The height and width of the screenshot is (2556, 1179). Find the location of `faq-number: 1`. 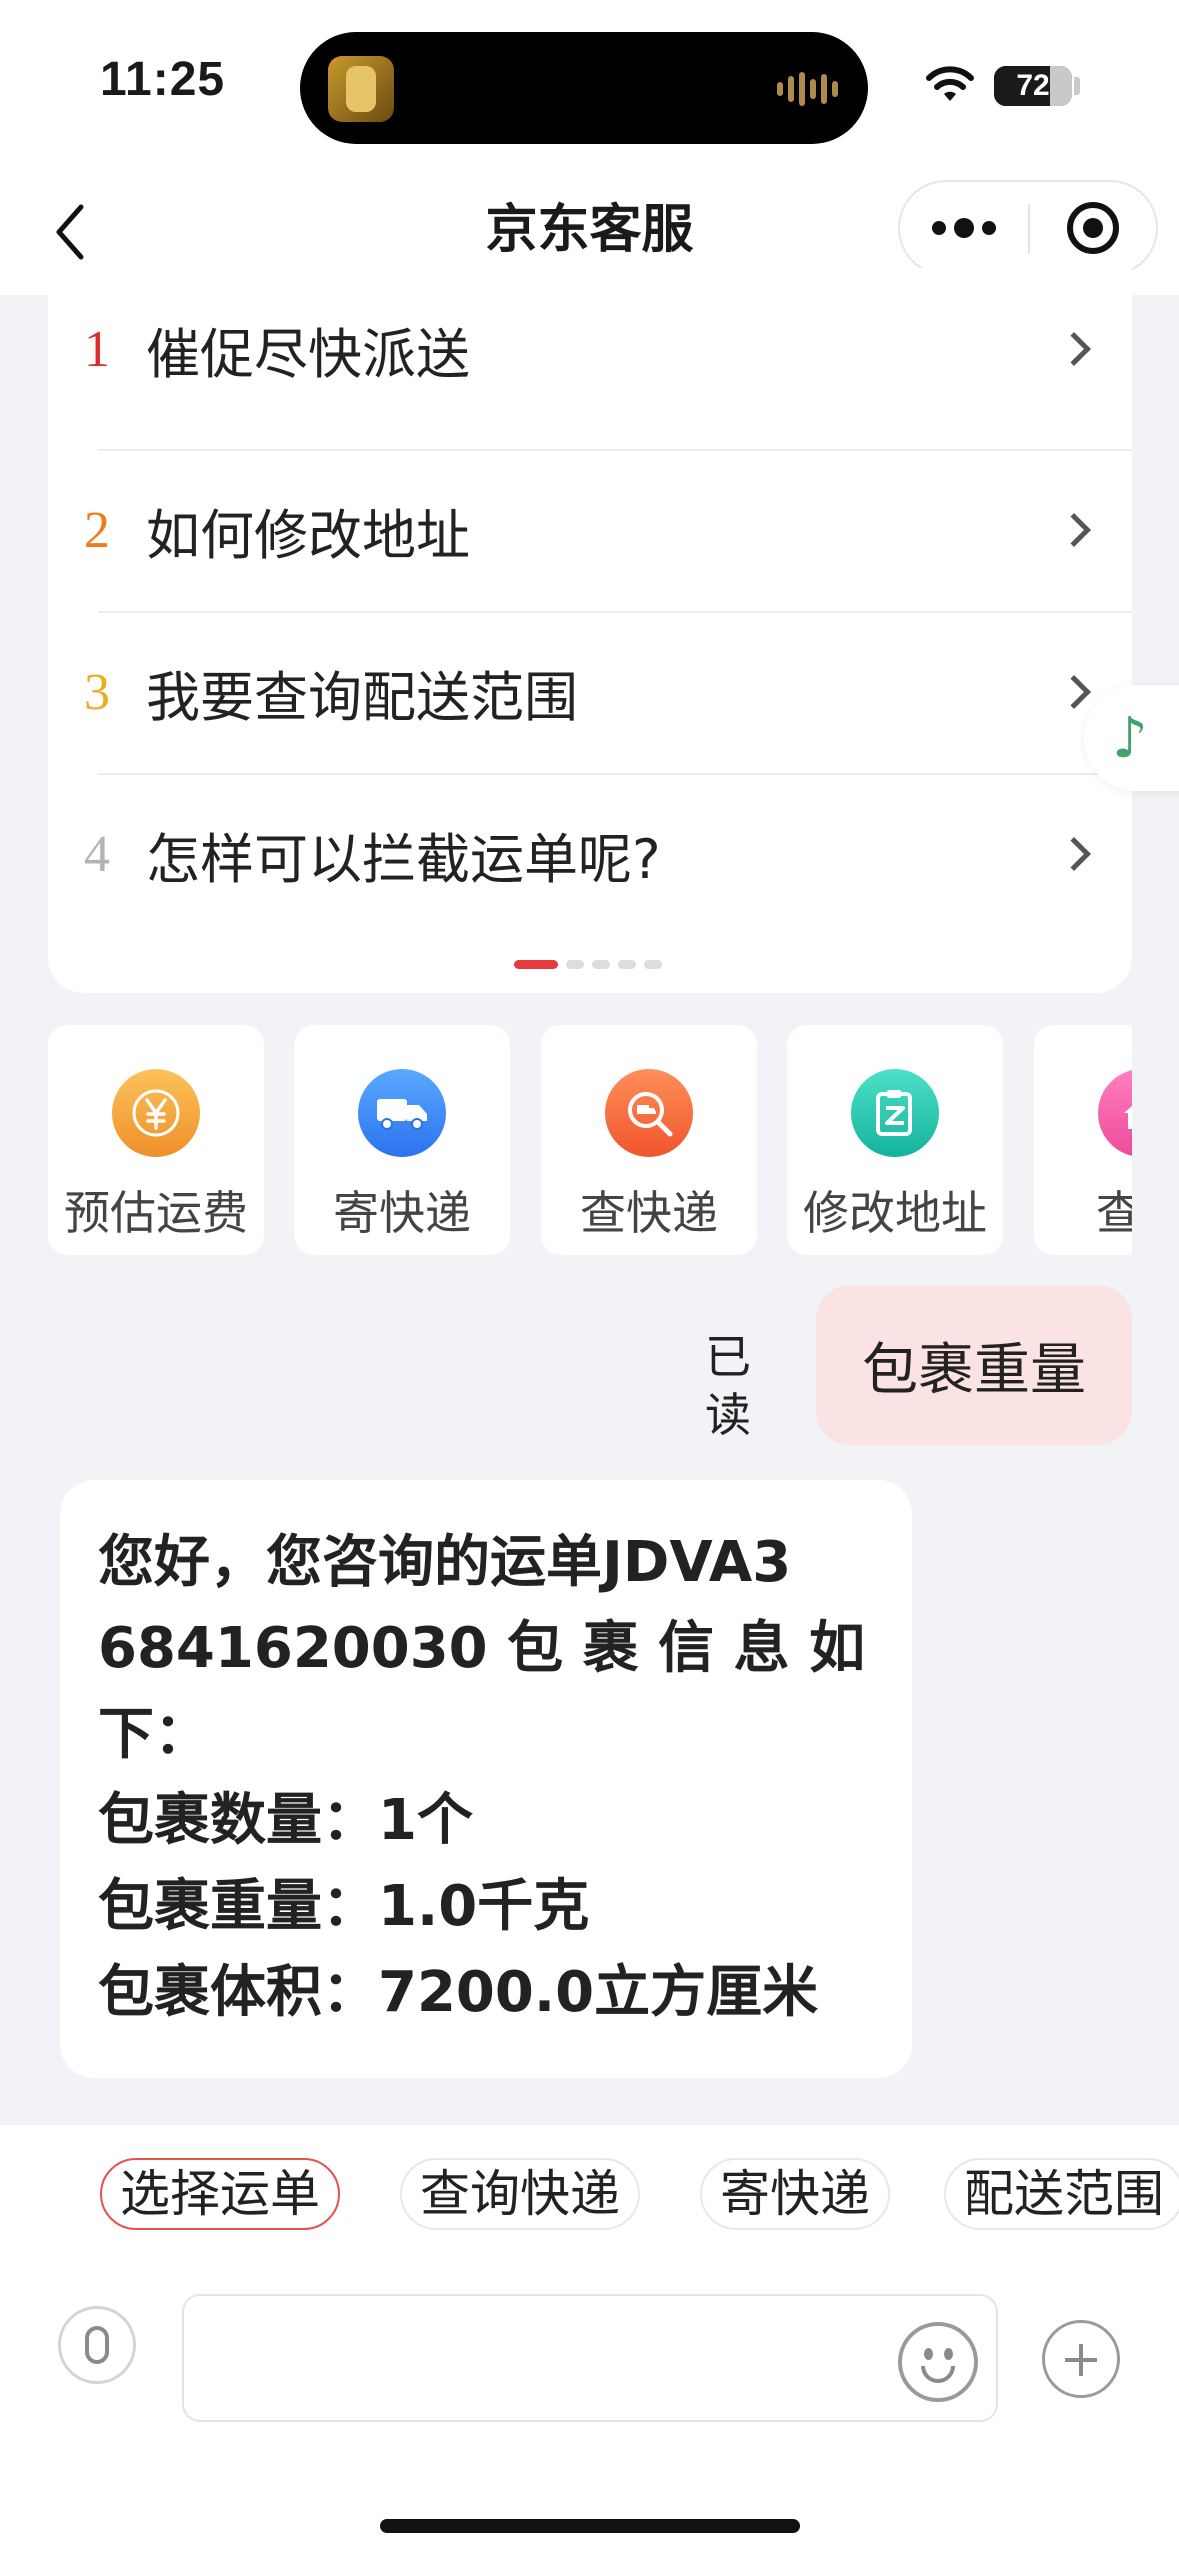

faq-number: 1 is located at coordinates (97, 349).